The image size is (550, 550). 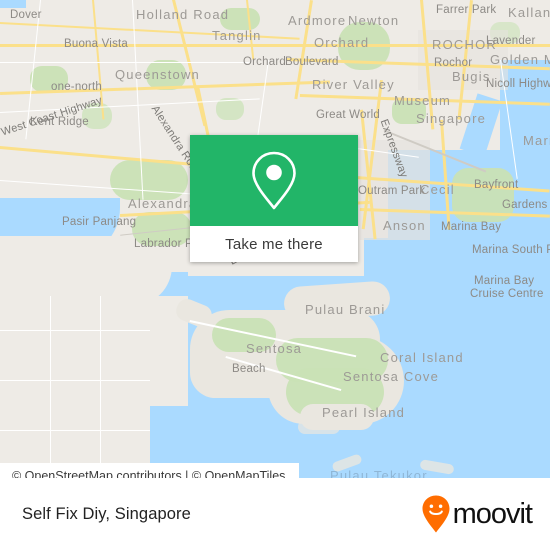 I want to click on location-popup-card: Take me there, so click(x=274, y=198).